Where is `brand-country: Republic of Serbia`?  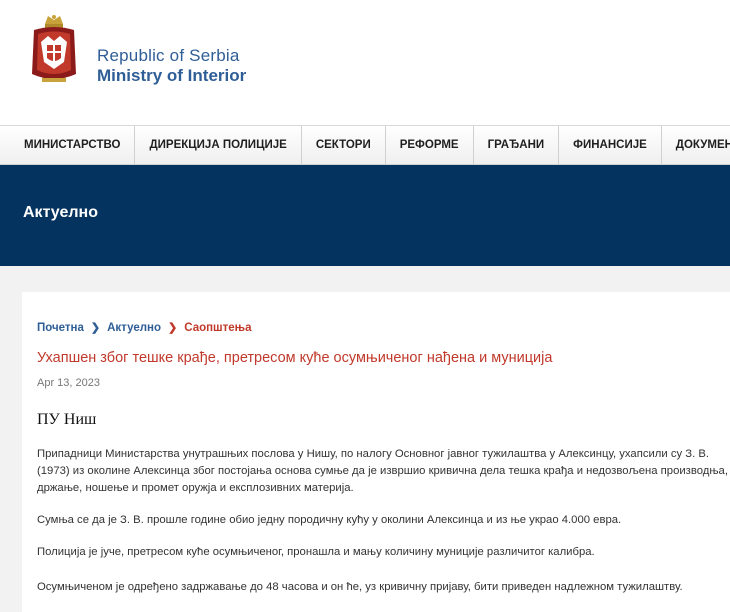 brand-country: Republic of Serbia is located at coordinates (168, 55).